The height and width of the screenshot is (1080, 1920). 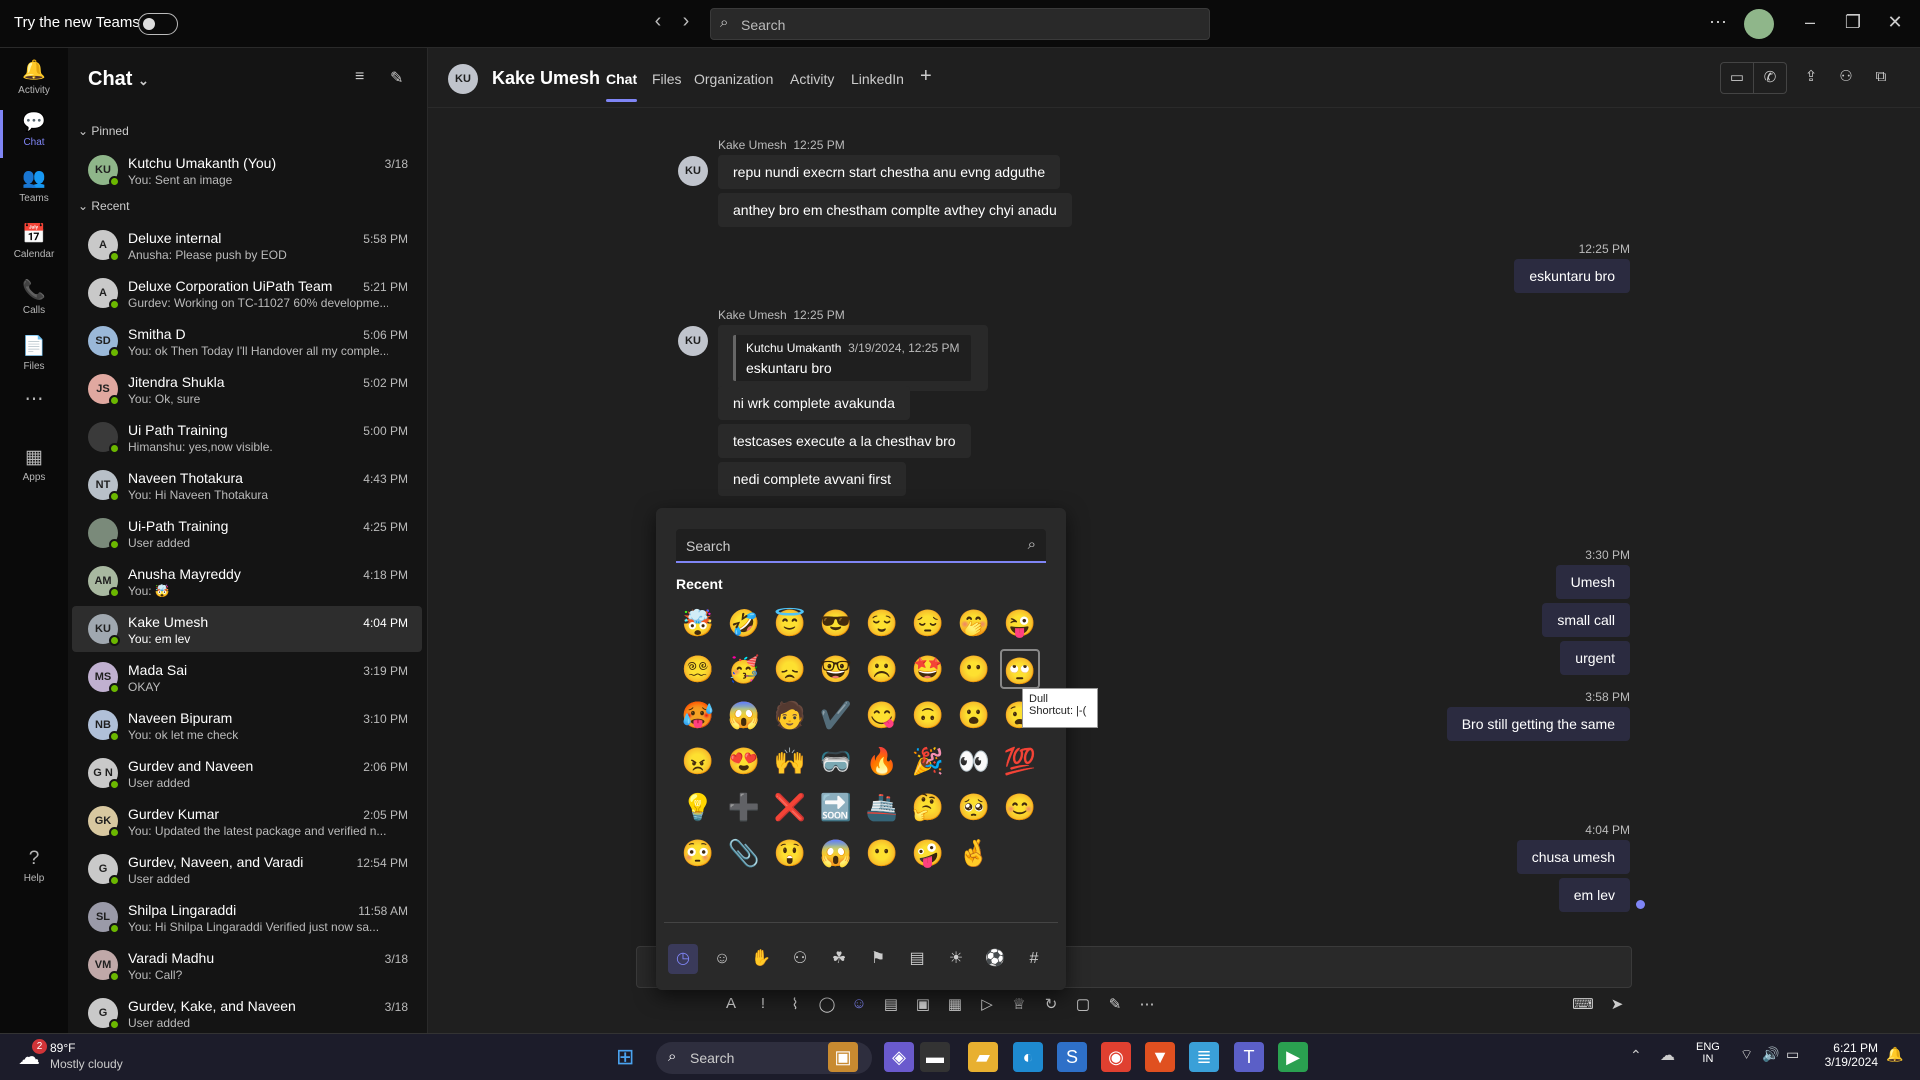 I want to click on minimize-icon: –, so click(x=1810, y=22).